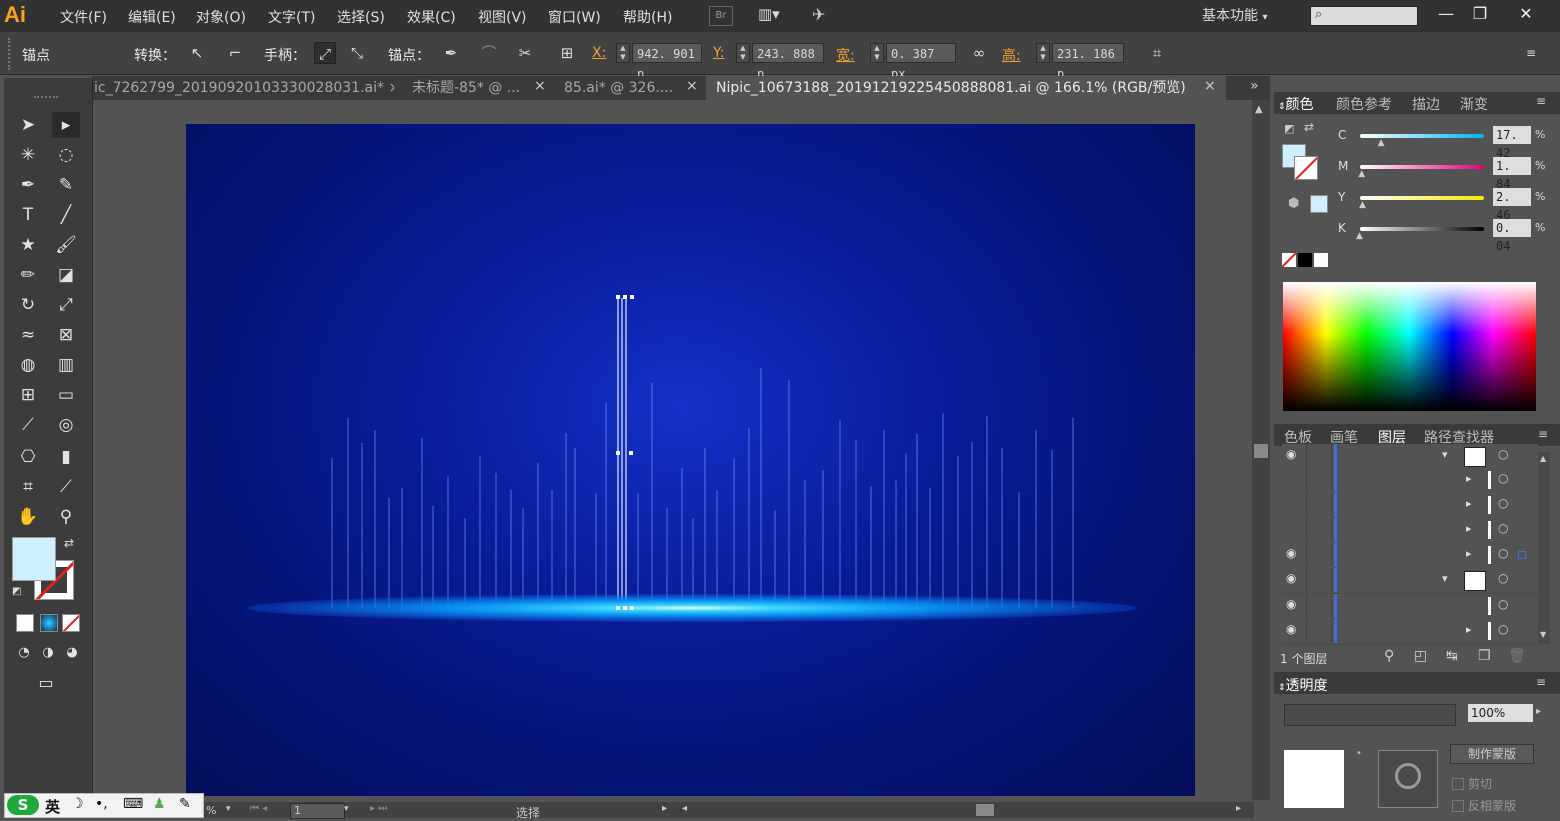  Describe the element at coordinates (66, 395) in the screenshot. I see `gradient-tool-icon: ▭` at that location.